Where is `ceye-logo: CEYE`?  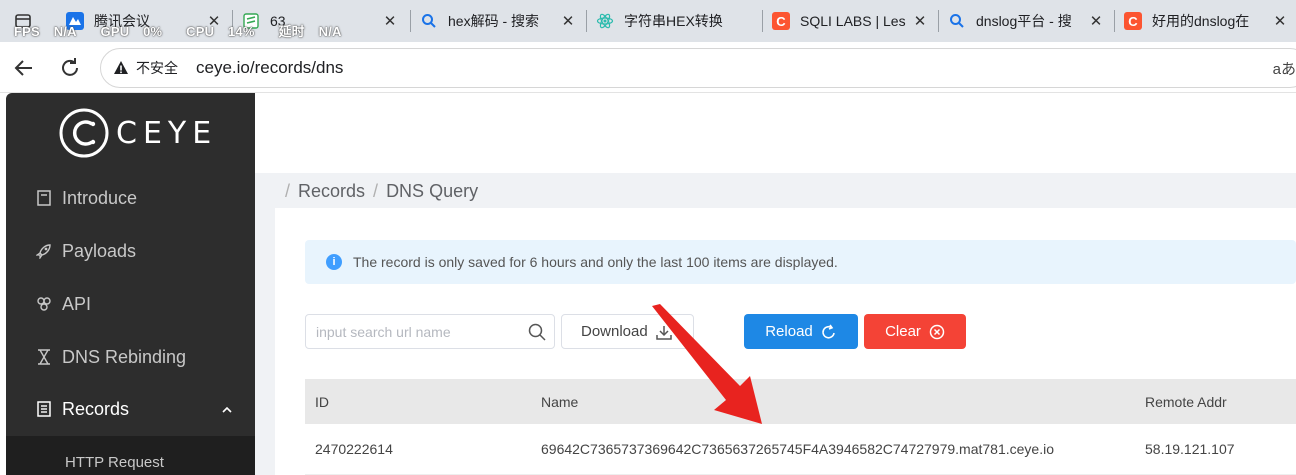 ceye-logo: CEYE is located at coordinates (137, 133).